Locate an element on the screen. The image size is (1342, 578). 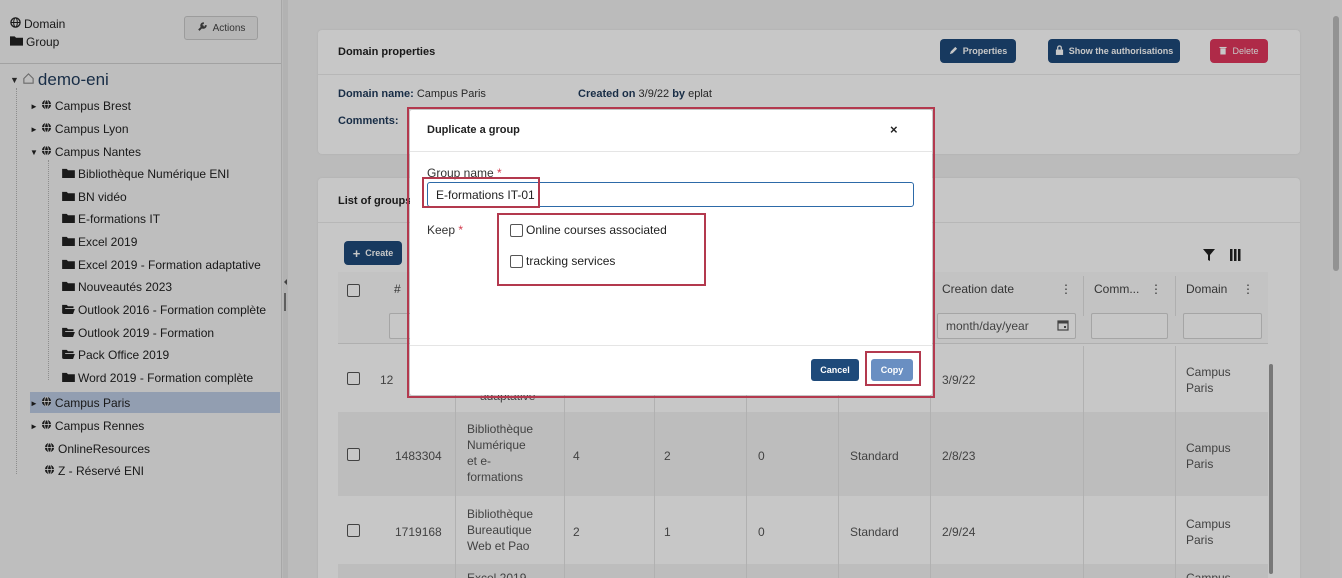
close-icon: × is located at coordinates (894, 129).